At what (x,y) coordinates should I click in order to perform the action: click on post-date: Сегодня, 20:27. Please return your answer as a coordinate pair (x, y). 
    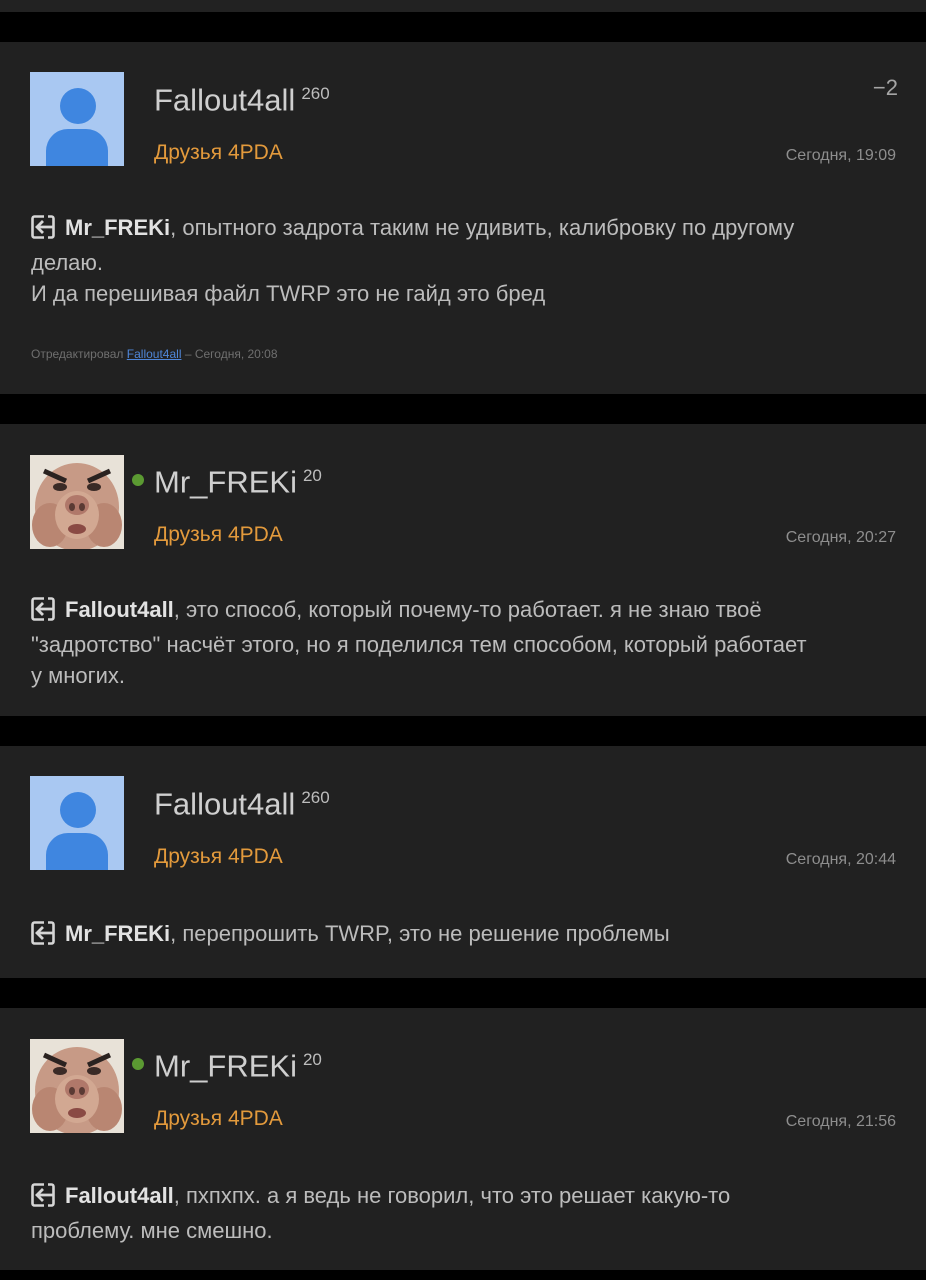
    Looking at the image, I should click on (840, 537).